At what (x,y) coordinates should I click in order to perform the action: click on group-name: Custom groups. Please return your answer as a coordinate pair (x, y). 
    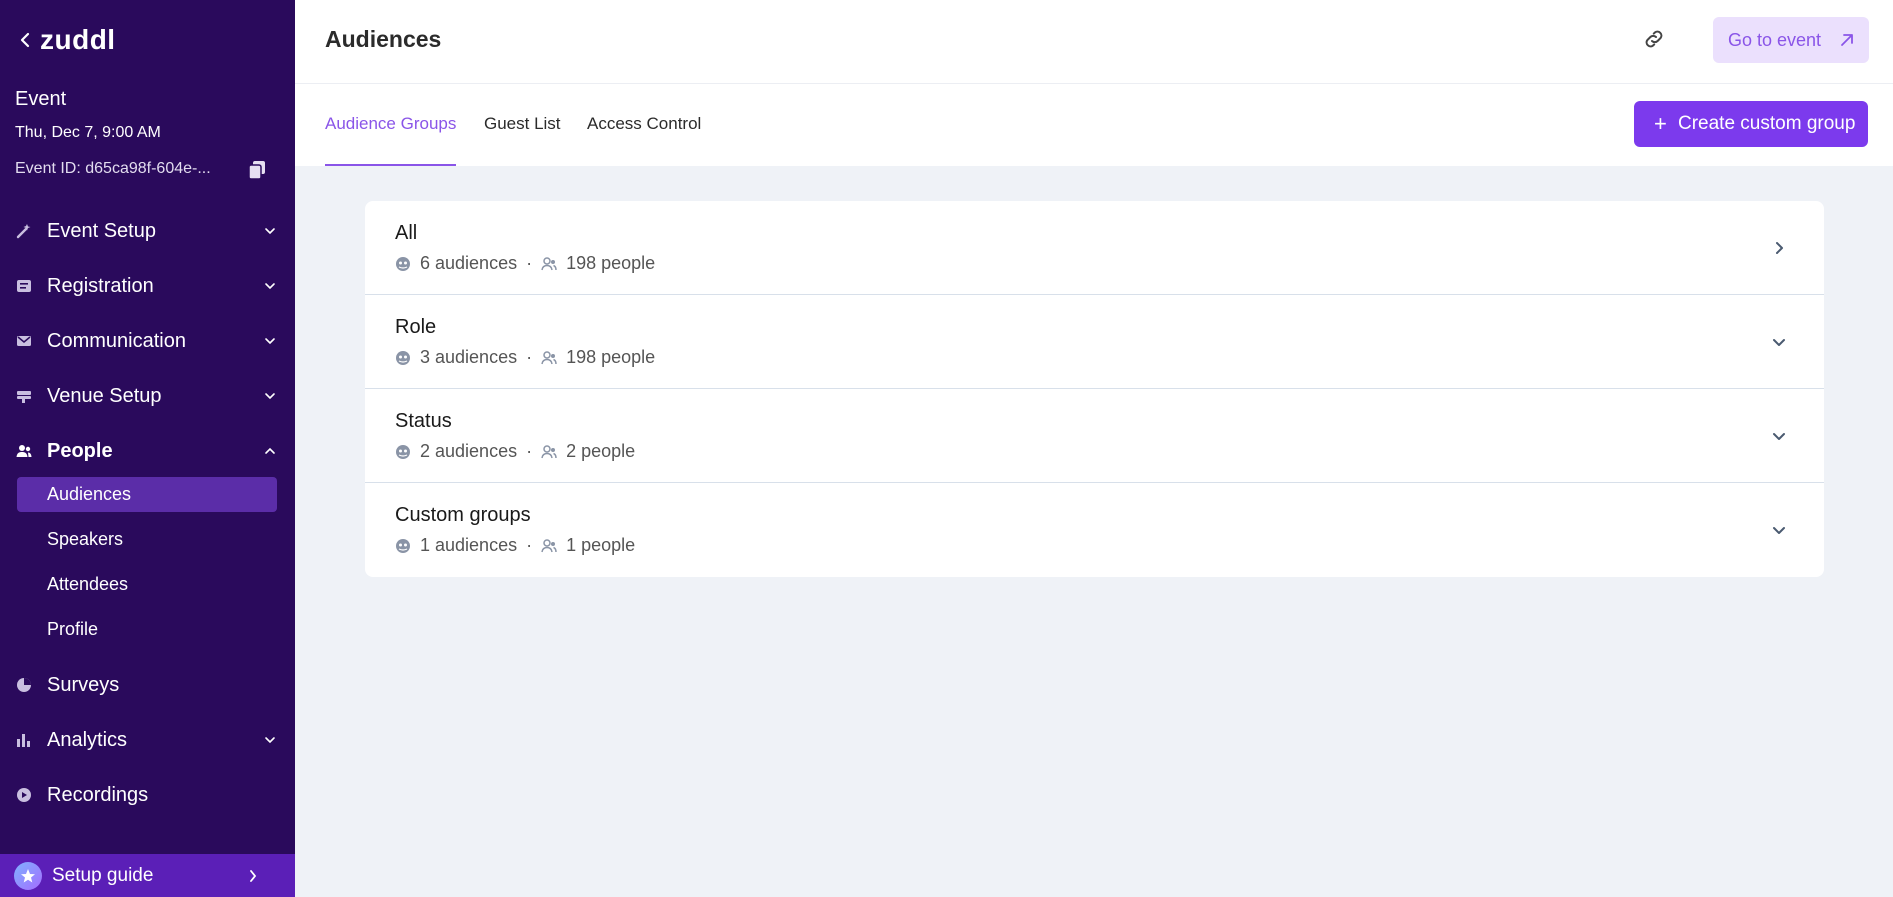
    Looking at the image, I should click on (463, 515).